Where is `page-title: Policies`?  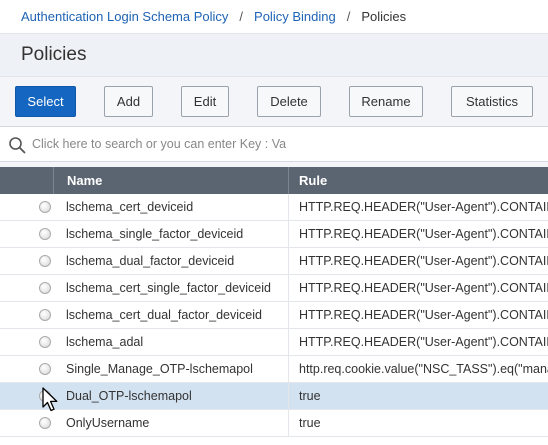
page-title: Policies is located at coordinates (54, 54).